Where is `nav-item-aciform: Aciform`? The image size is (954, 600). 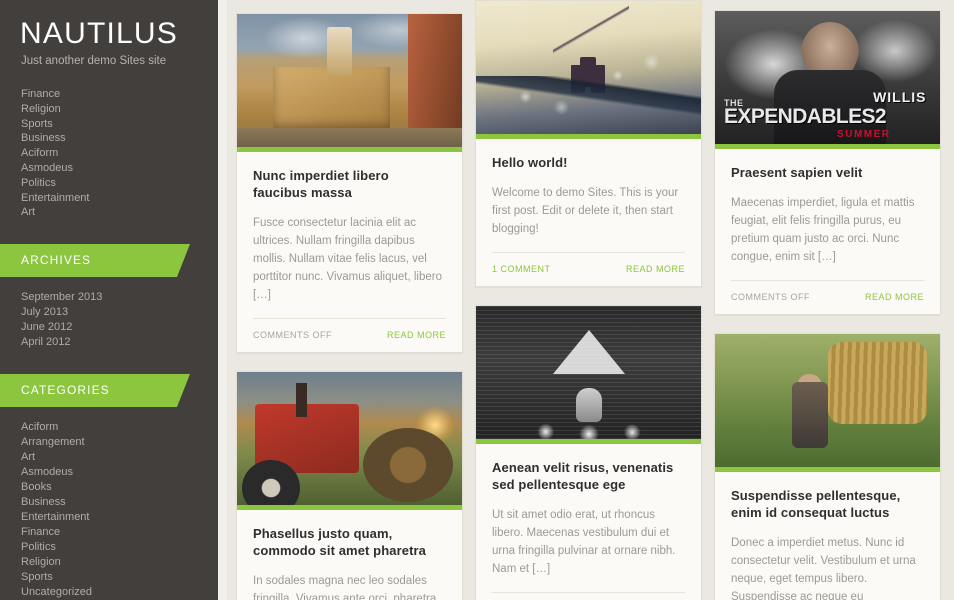 nav-item-aciform: Aciform is located at coordinates (109, 153).